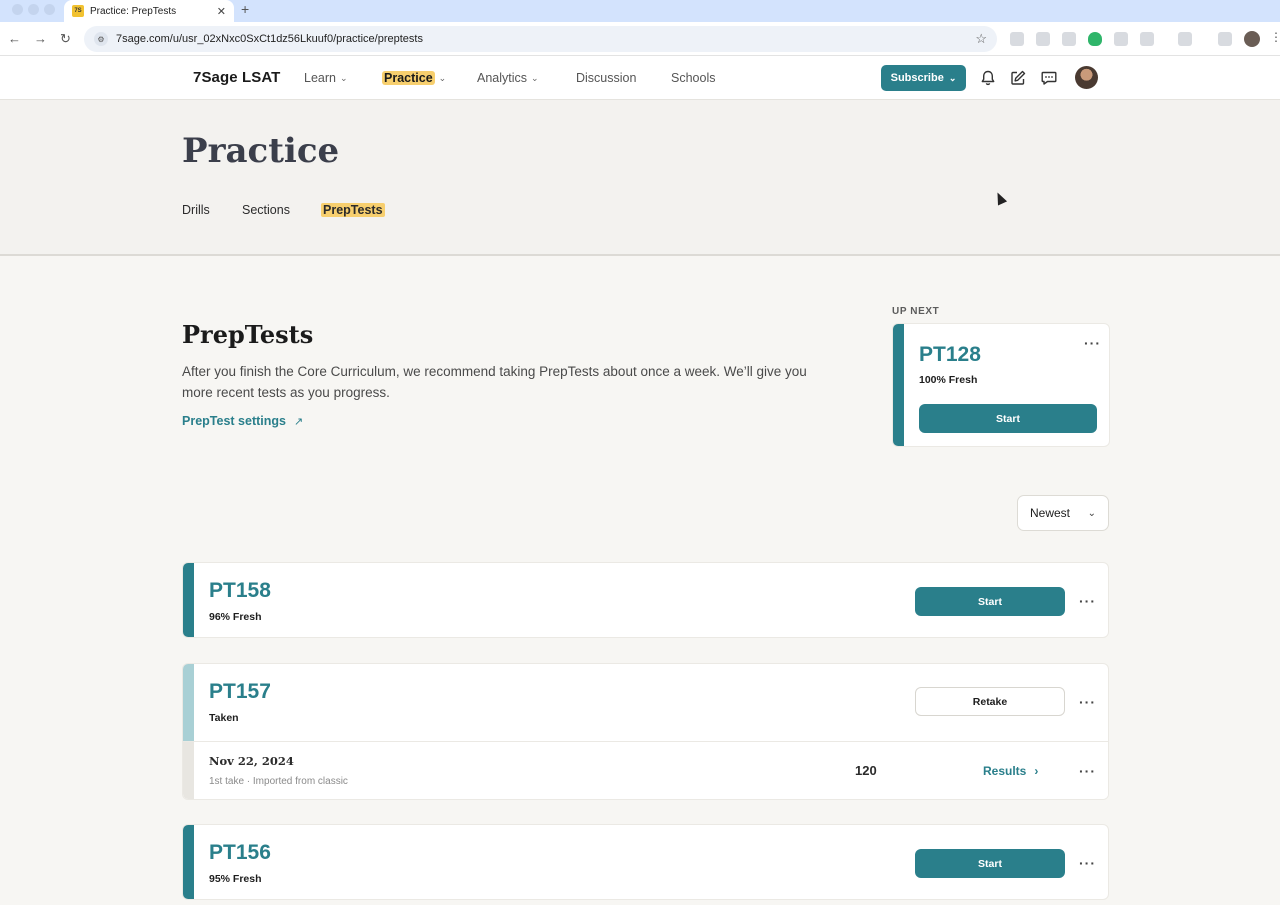 This screenshot has width=1280, height=905. What do you see at coordinates (224, 718) in the screenshot?
I see `preptest-status: Taken` at bounding box center [224, 718].